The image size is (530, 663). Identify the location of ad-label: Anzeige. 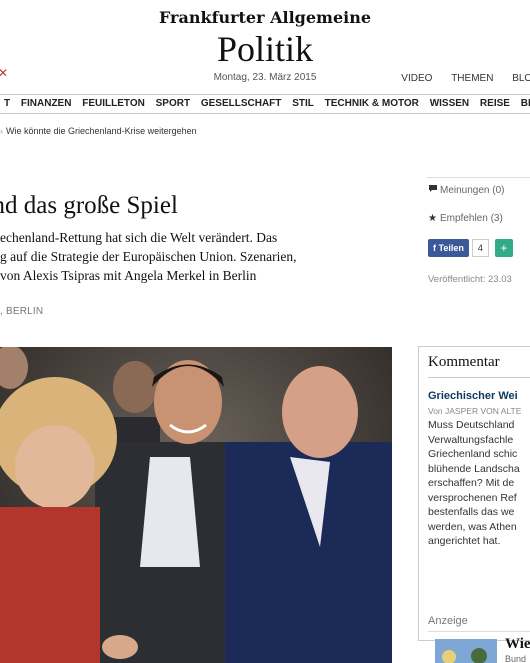
(448, 621).